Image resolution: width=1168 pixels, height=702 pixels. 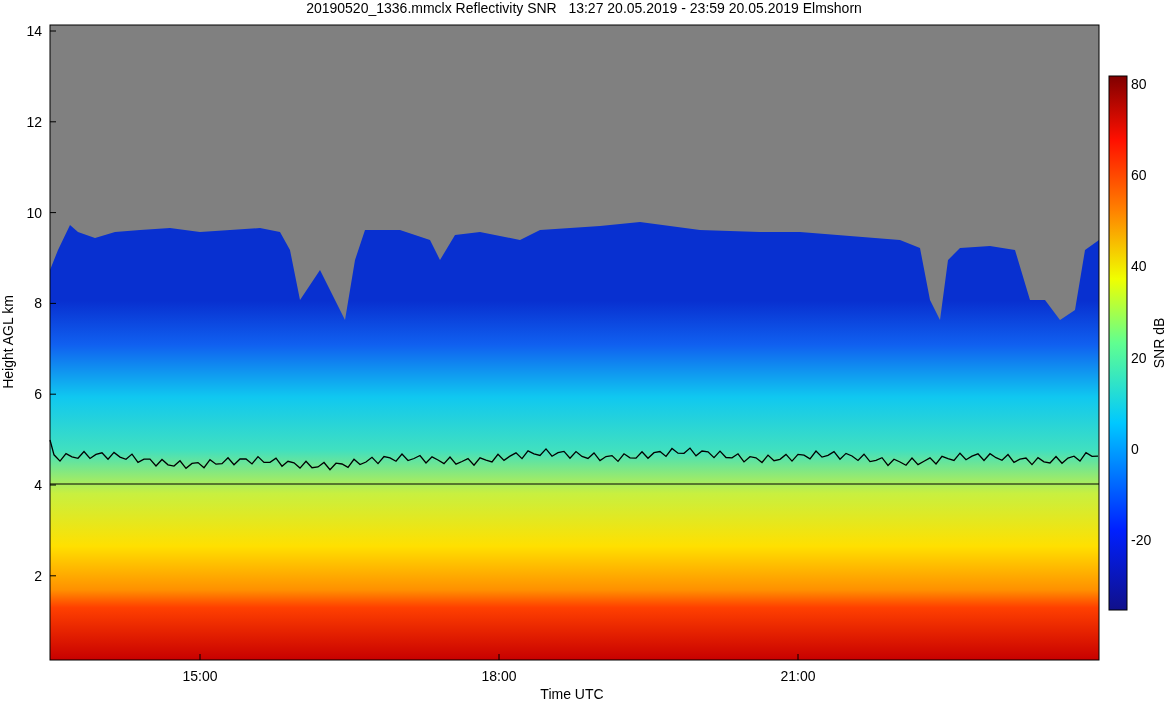 What do you see at coordinates (1159, 343) in the screenshot?
I see `colorbar-title: SNR dB` at bounding box center [1159, 343].